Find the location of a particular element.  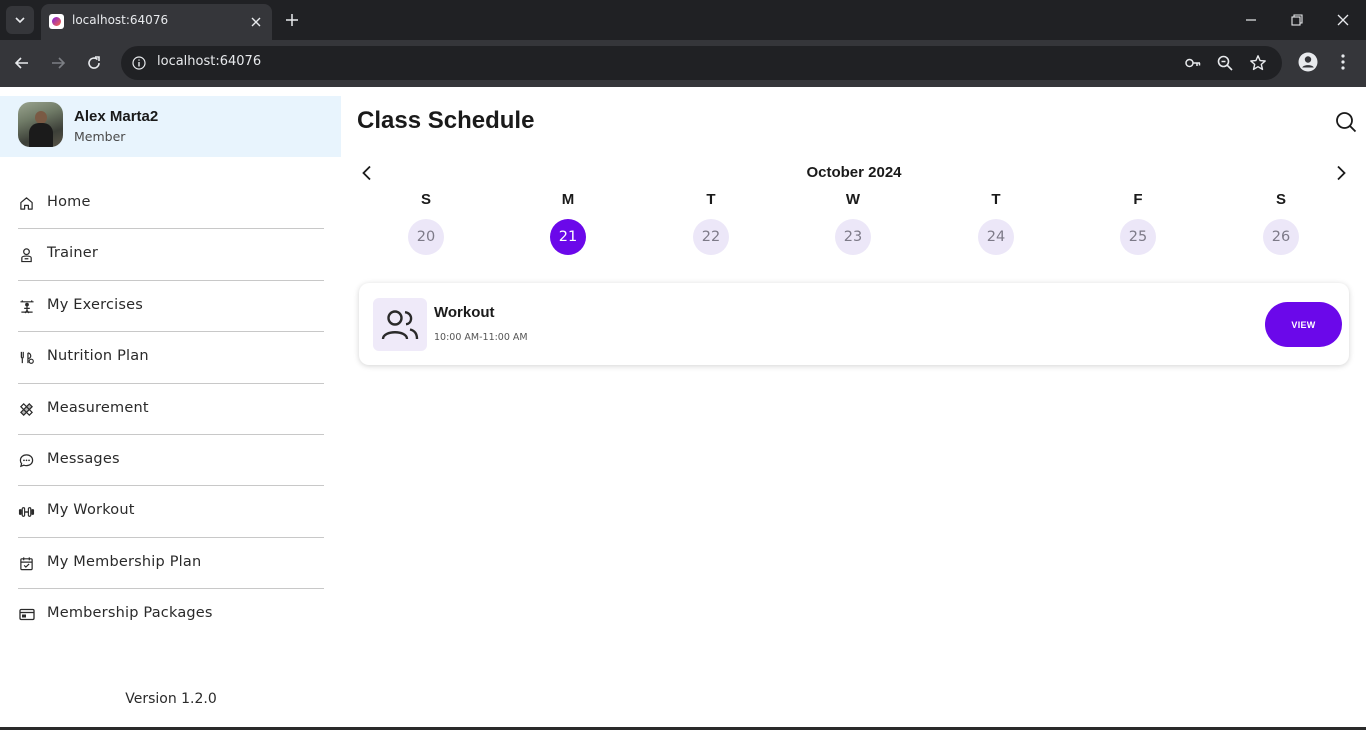

exercises-icon is located at coordinates (26, 306).